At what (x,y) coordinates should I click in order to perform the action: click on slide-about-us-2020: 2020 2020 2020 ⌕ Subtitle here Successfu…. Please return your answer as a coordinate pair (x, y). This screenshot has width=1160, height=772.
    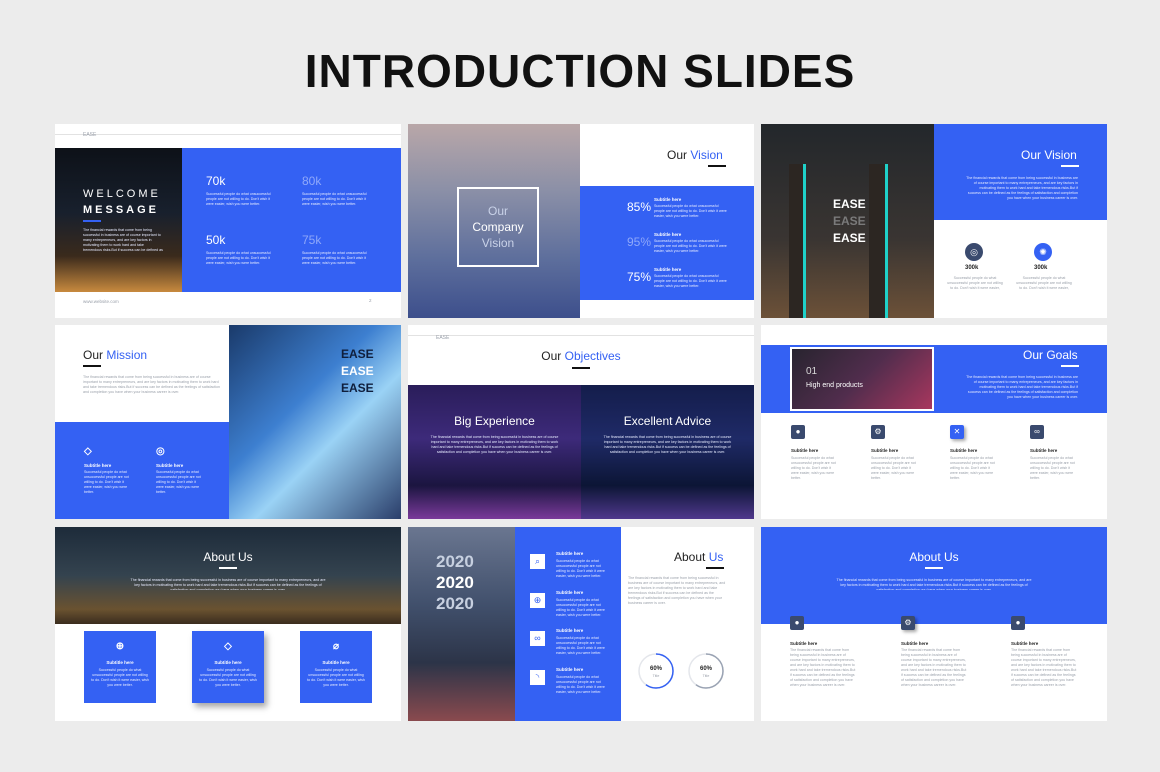
    Looking at the image, I should click on (581, 624).